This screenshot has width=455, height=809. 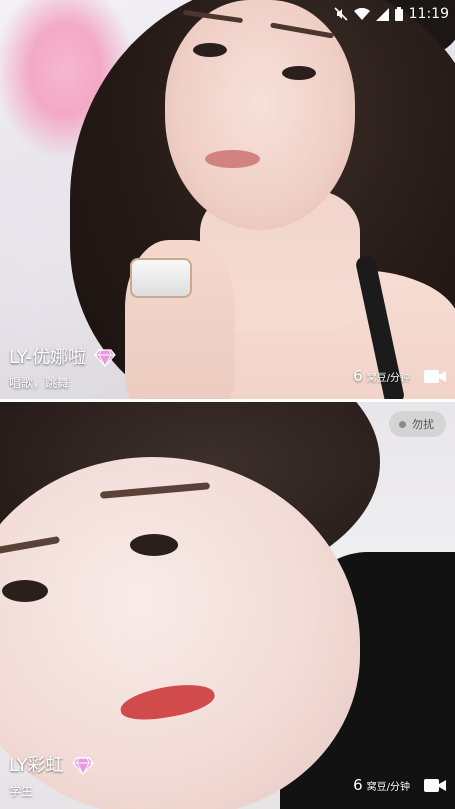 What do you see at coordinates (361, 14) in the screenshot?
I see `wifi-icon` at bounding box center [361, 14].